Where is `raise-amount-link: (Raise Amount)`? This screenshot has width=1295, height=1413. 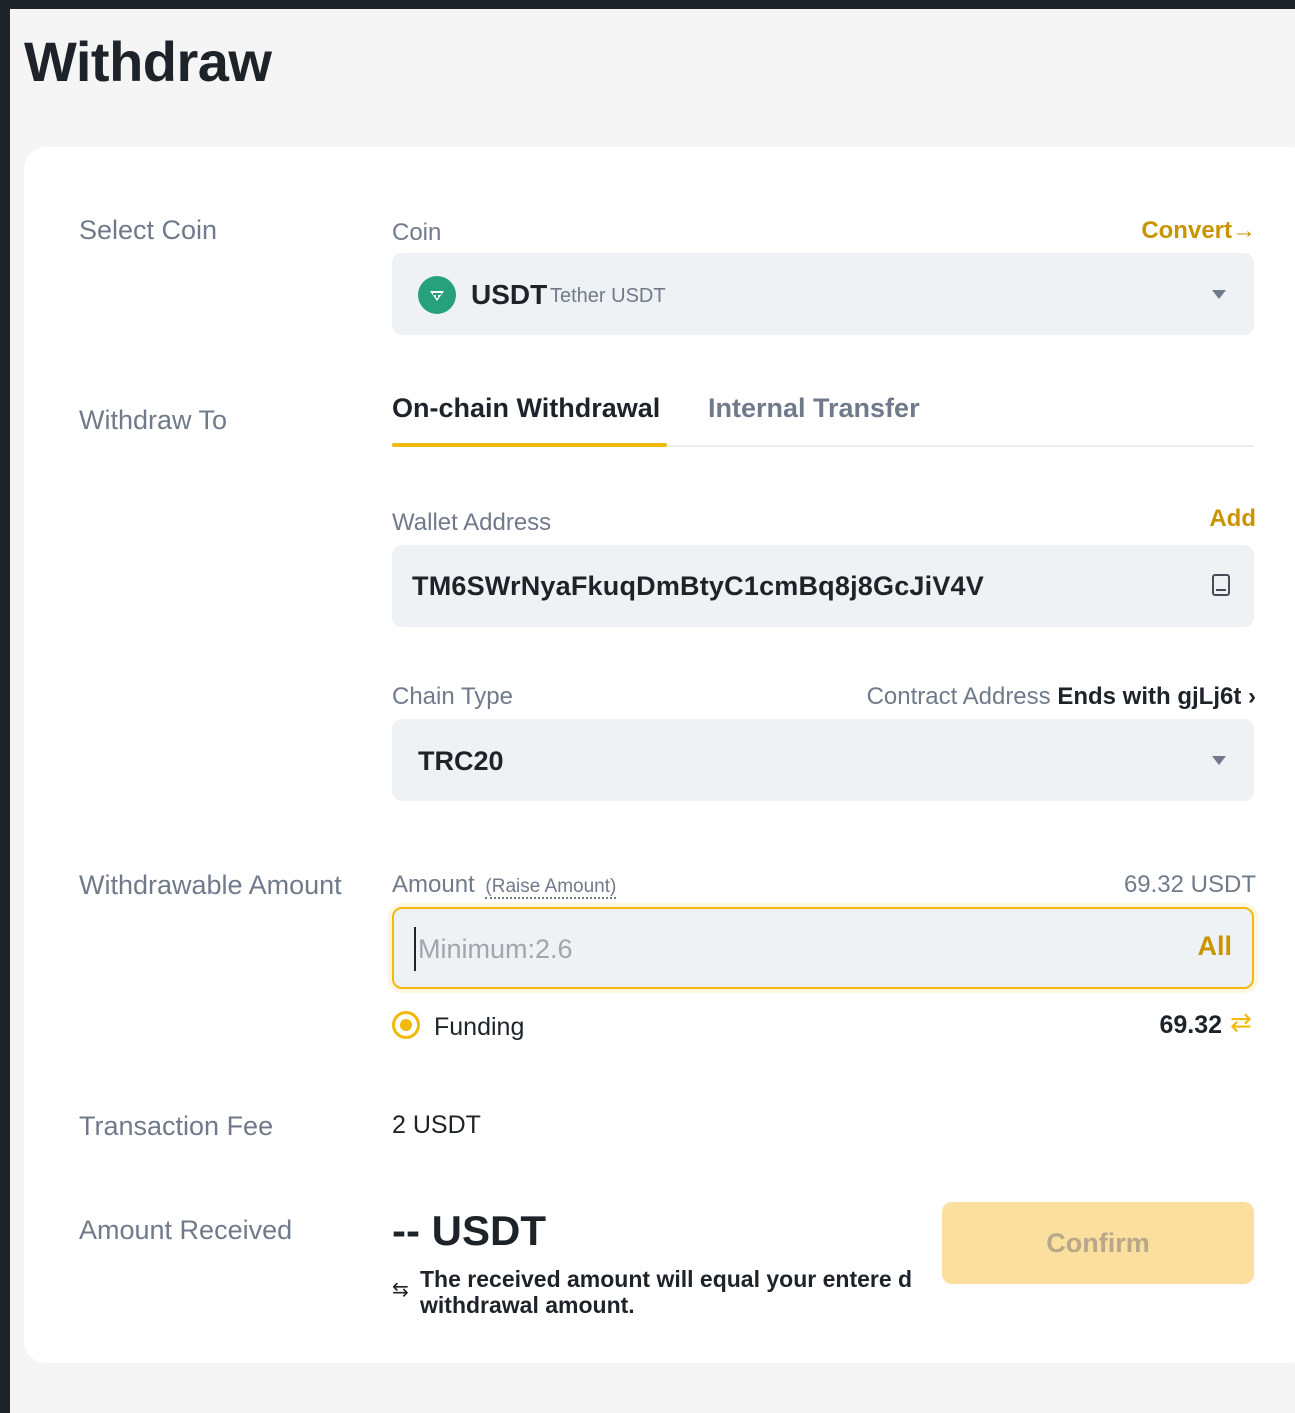
raise-amount-link: (Raise Amount) is located at coordinates (551, 887).